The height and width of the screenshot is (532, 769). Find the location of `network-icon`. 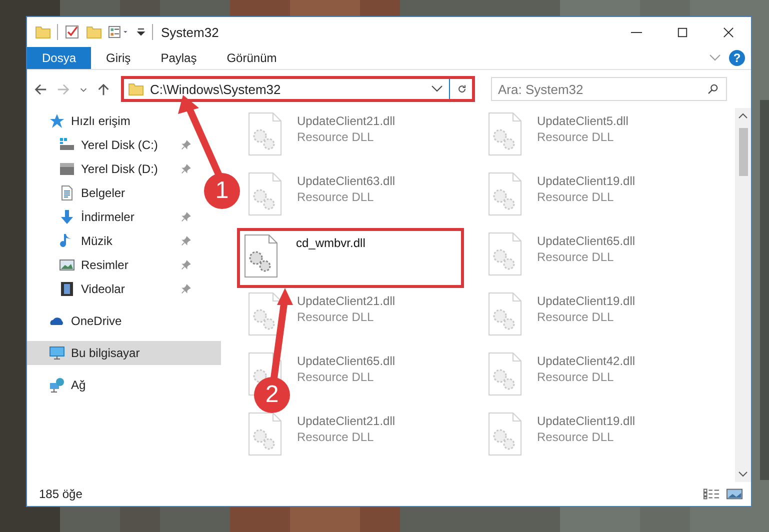

network-icon is located at coordinates (57, 385).